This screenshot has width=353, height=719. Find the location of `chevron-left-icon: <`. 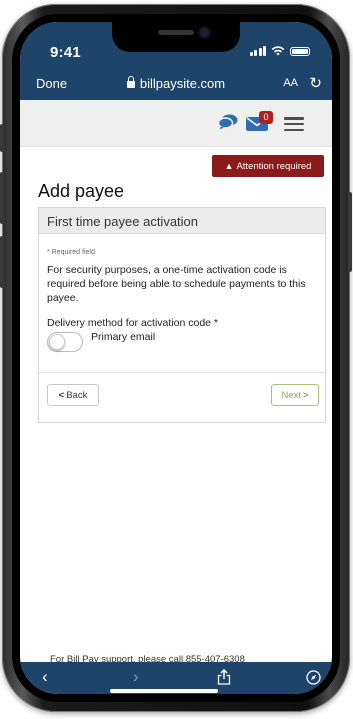

chevron-left-icon: < is located at coordinates (61, 395).